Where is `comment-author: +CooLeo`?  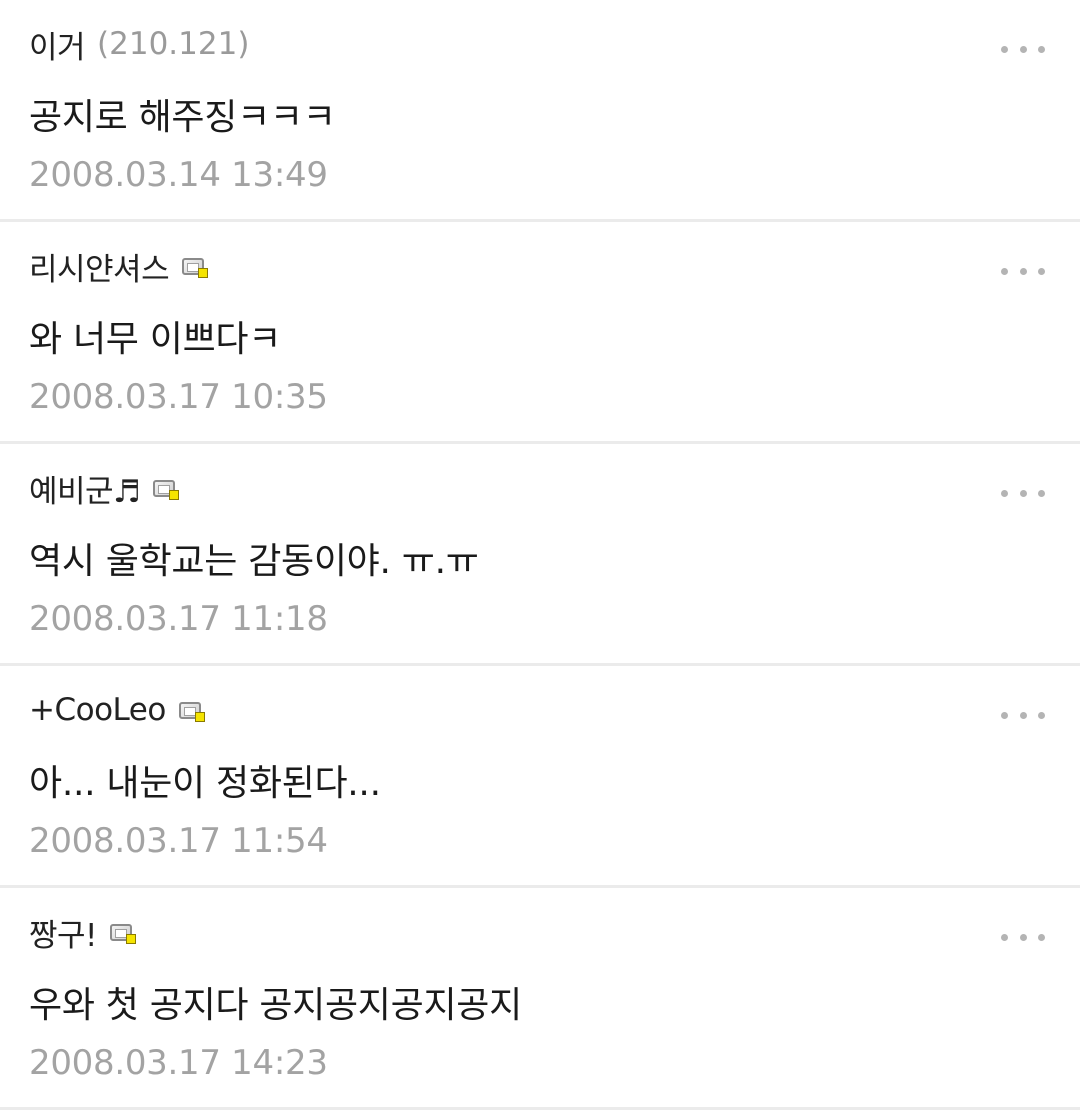
comment-author: +CooLeo is located at coordinates (97, 710).